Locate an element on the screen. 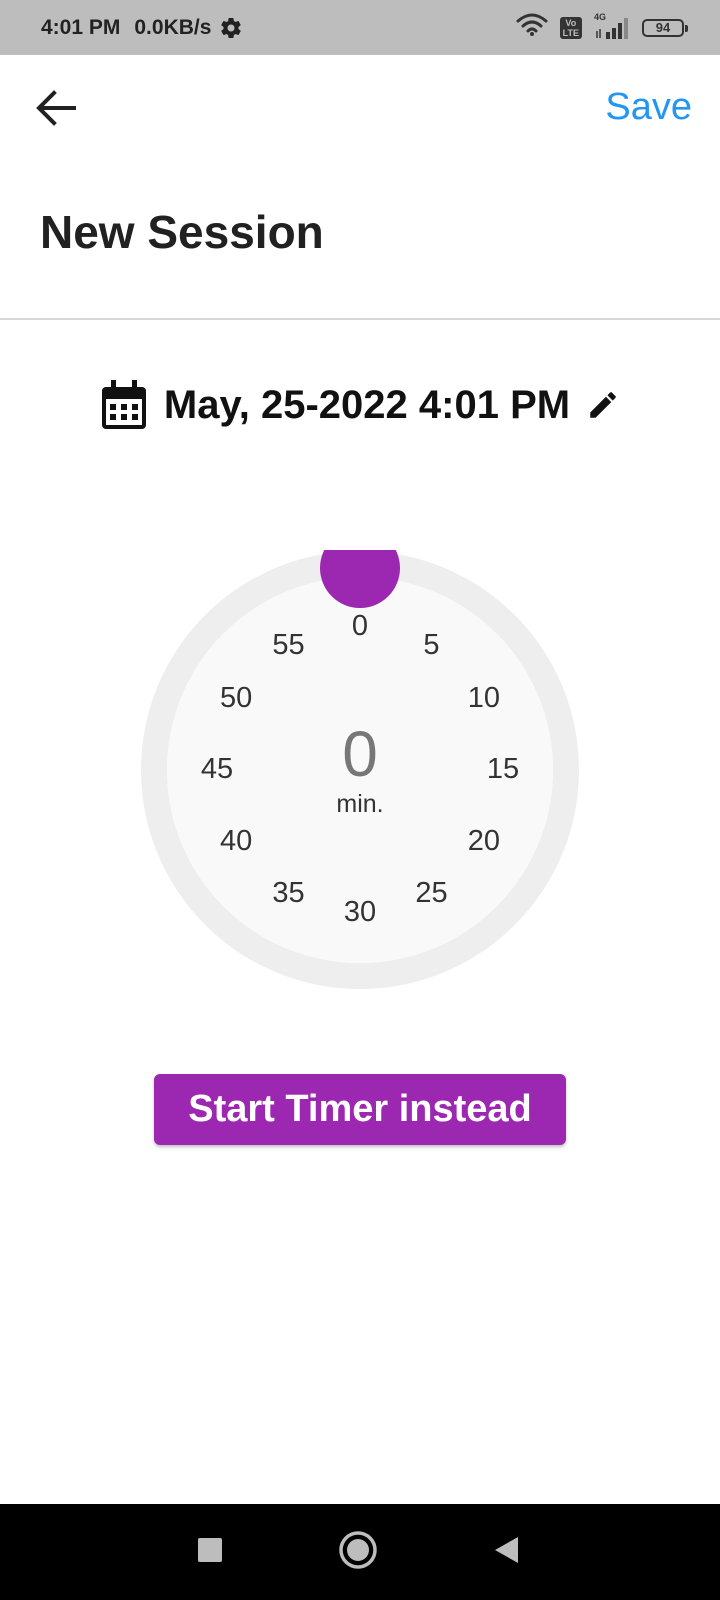  wifi-icon is located at coordinates (532, 27).